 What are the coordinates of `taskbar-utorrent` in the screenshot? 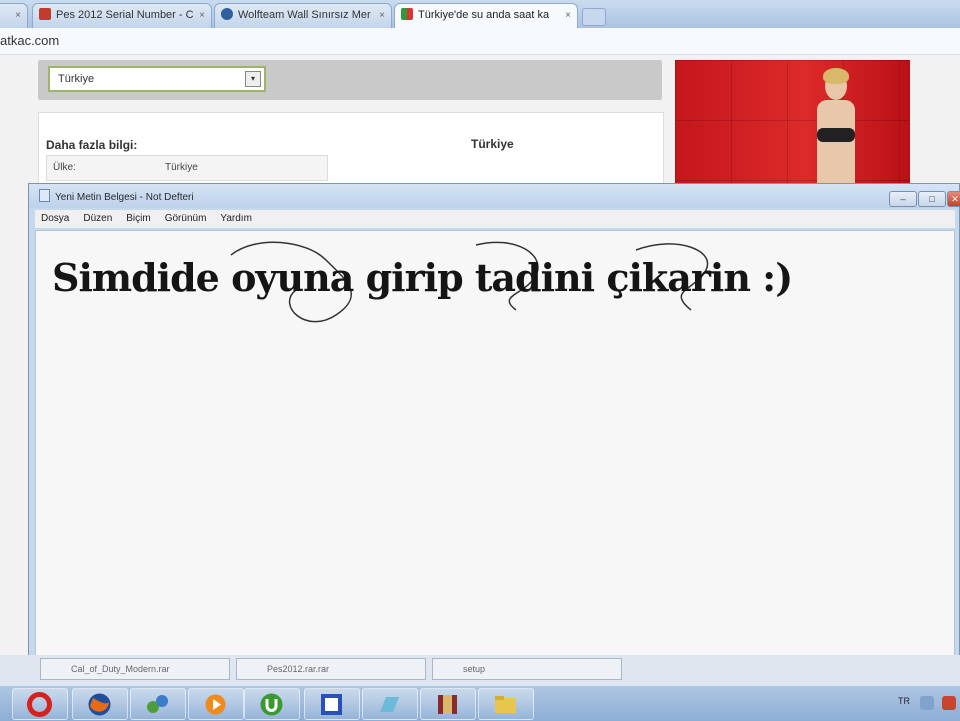 It's located at (272, 704).